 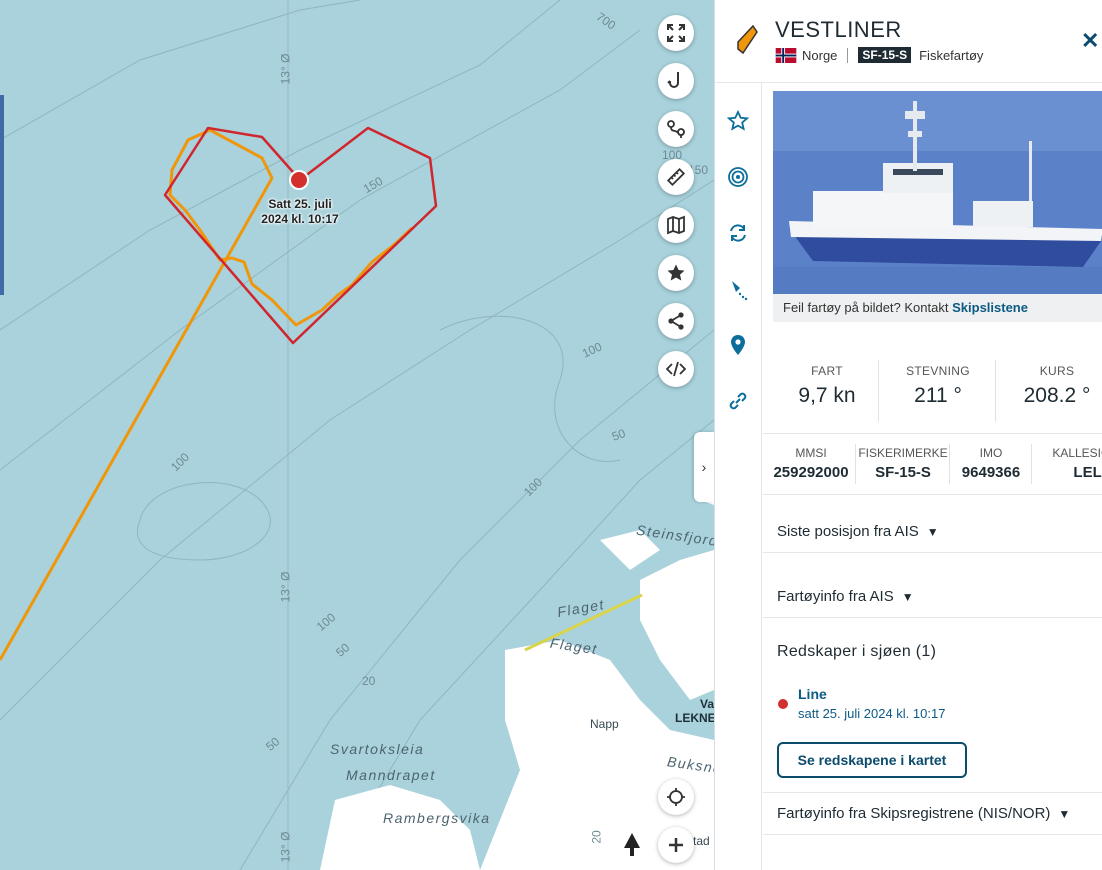 I want to click on favorite-button, so click(x=676, y=273).